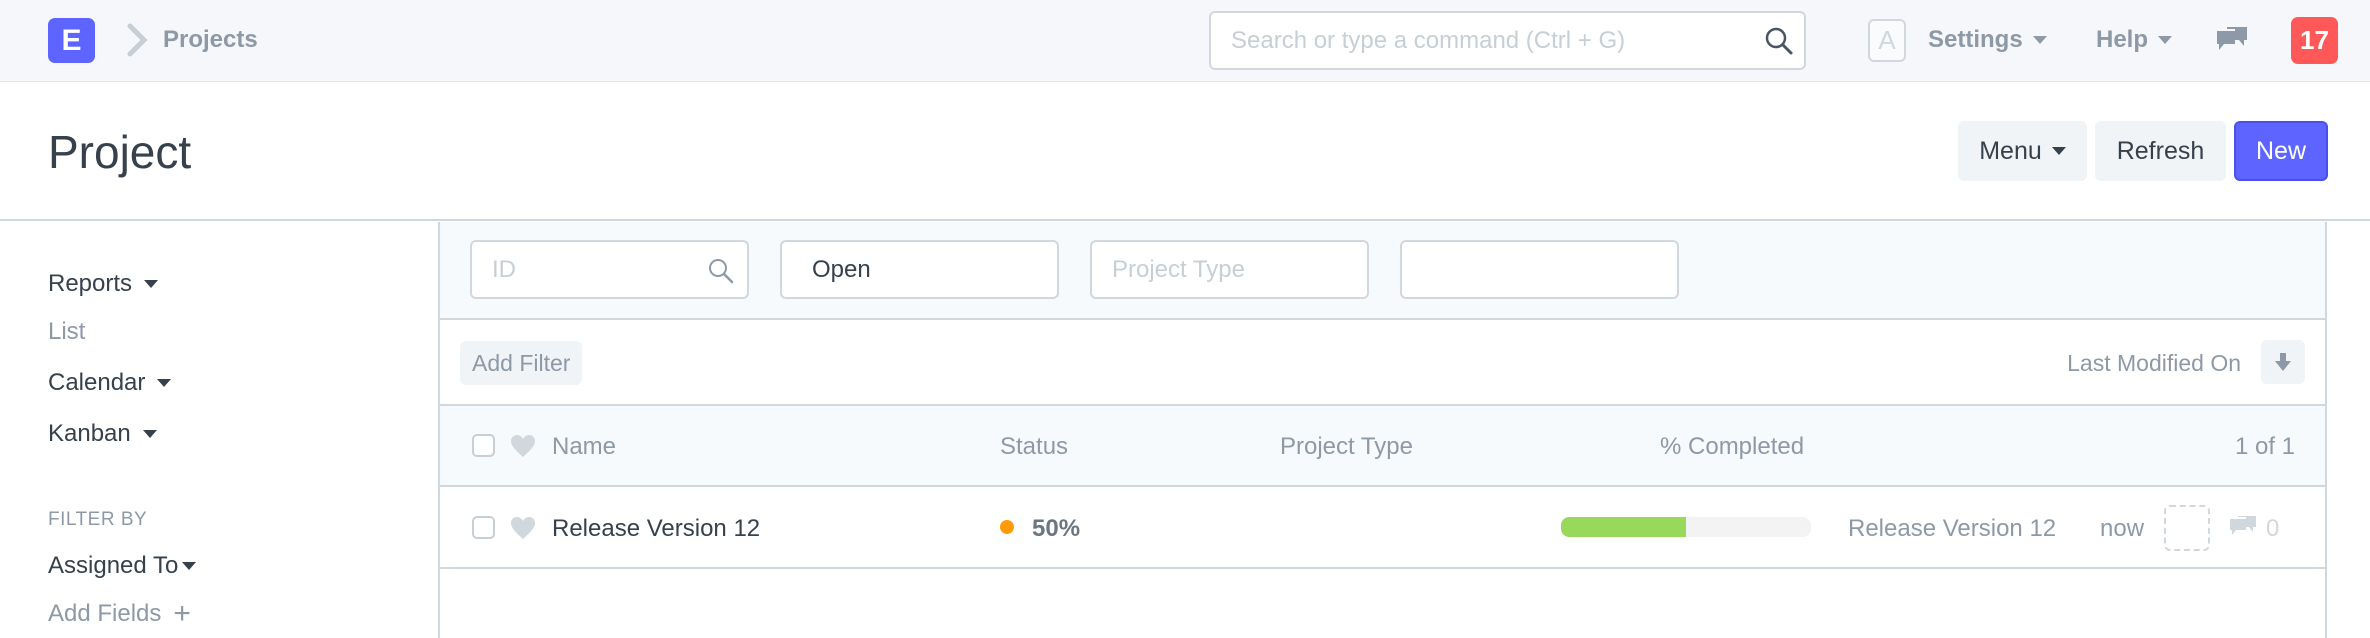 The image size is (2370, 638). I want to click on help-label: Help, so click(2122, 39).